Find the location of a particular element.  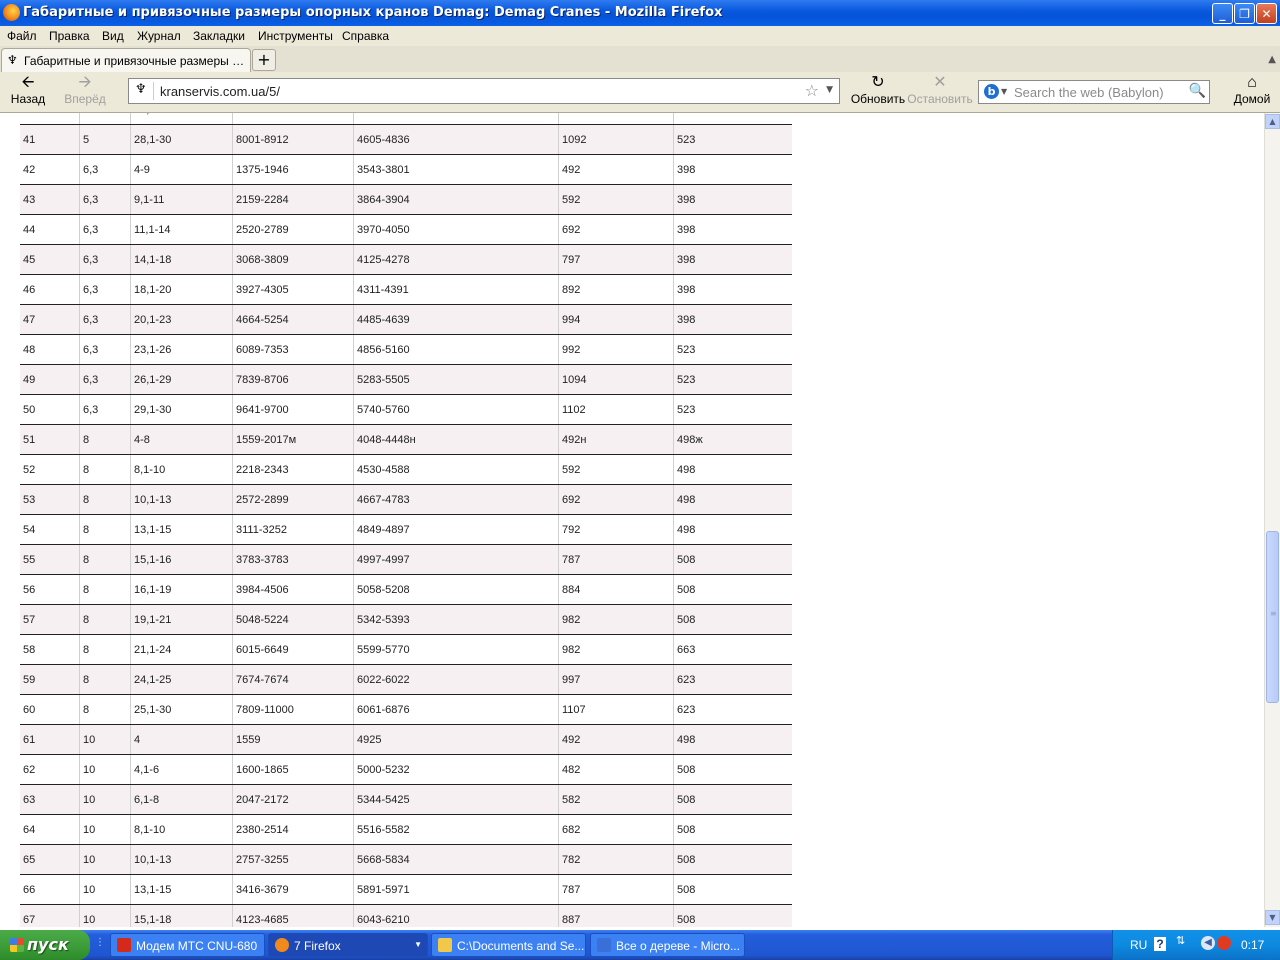

table-cell: 4664-5254 is located at coordinates (293, 319).